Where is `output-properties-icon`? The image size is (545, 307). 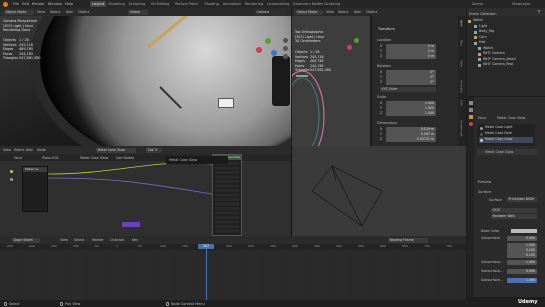 output-properties-icon is located at coordinates (470, 110).